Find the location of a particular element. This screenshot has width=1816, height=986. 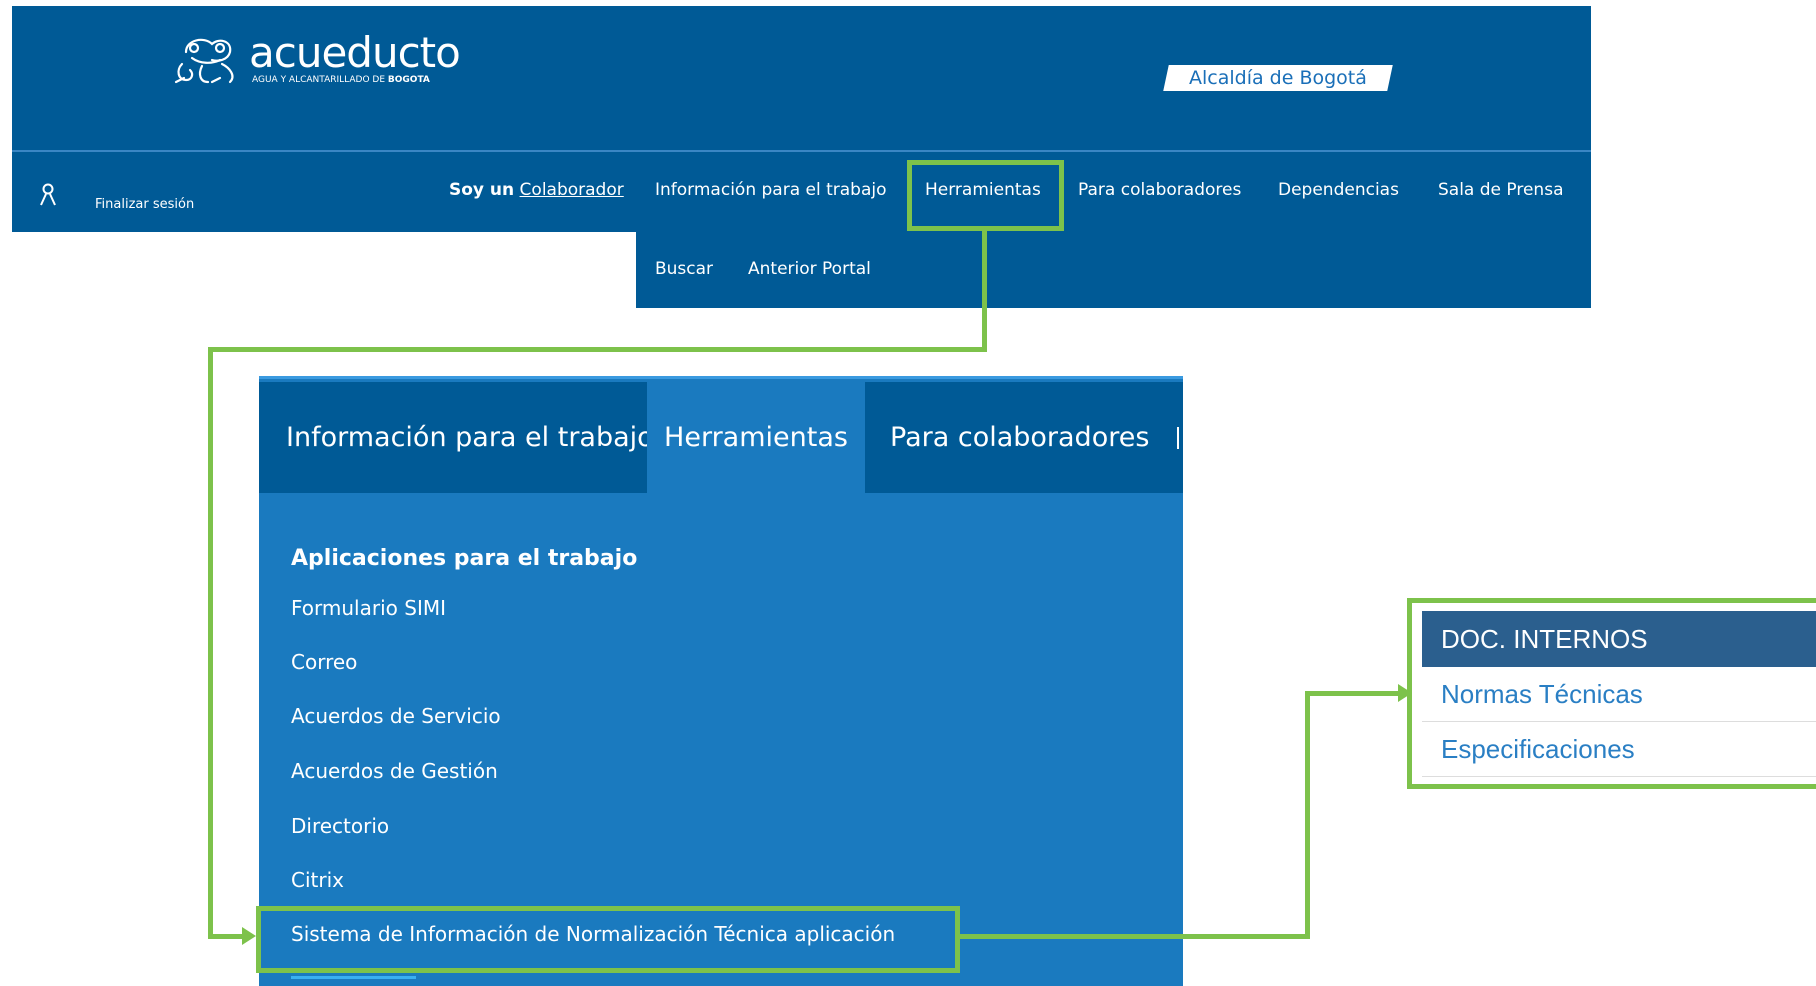

user-icon is located at coordinates (48, 198).